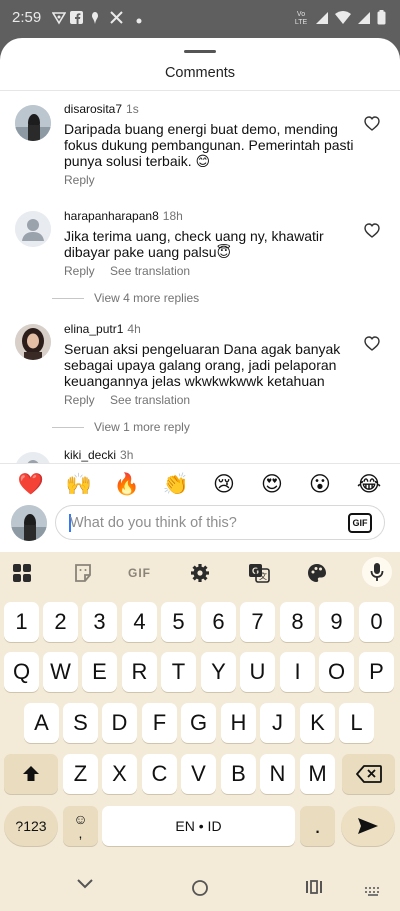 Image resolution: width=400 pixels, height=911 pixels. What do you see at coordinates (127, 485) in the screenshot?
I see `emoji-fire: 🔥` at bounding box center [127, 485].